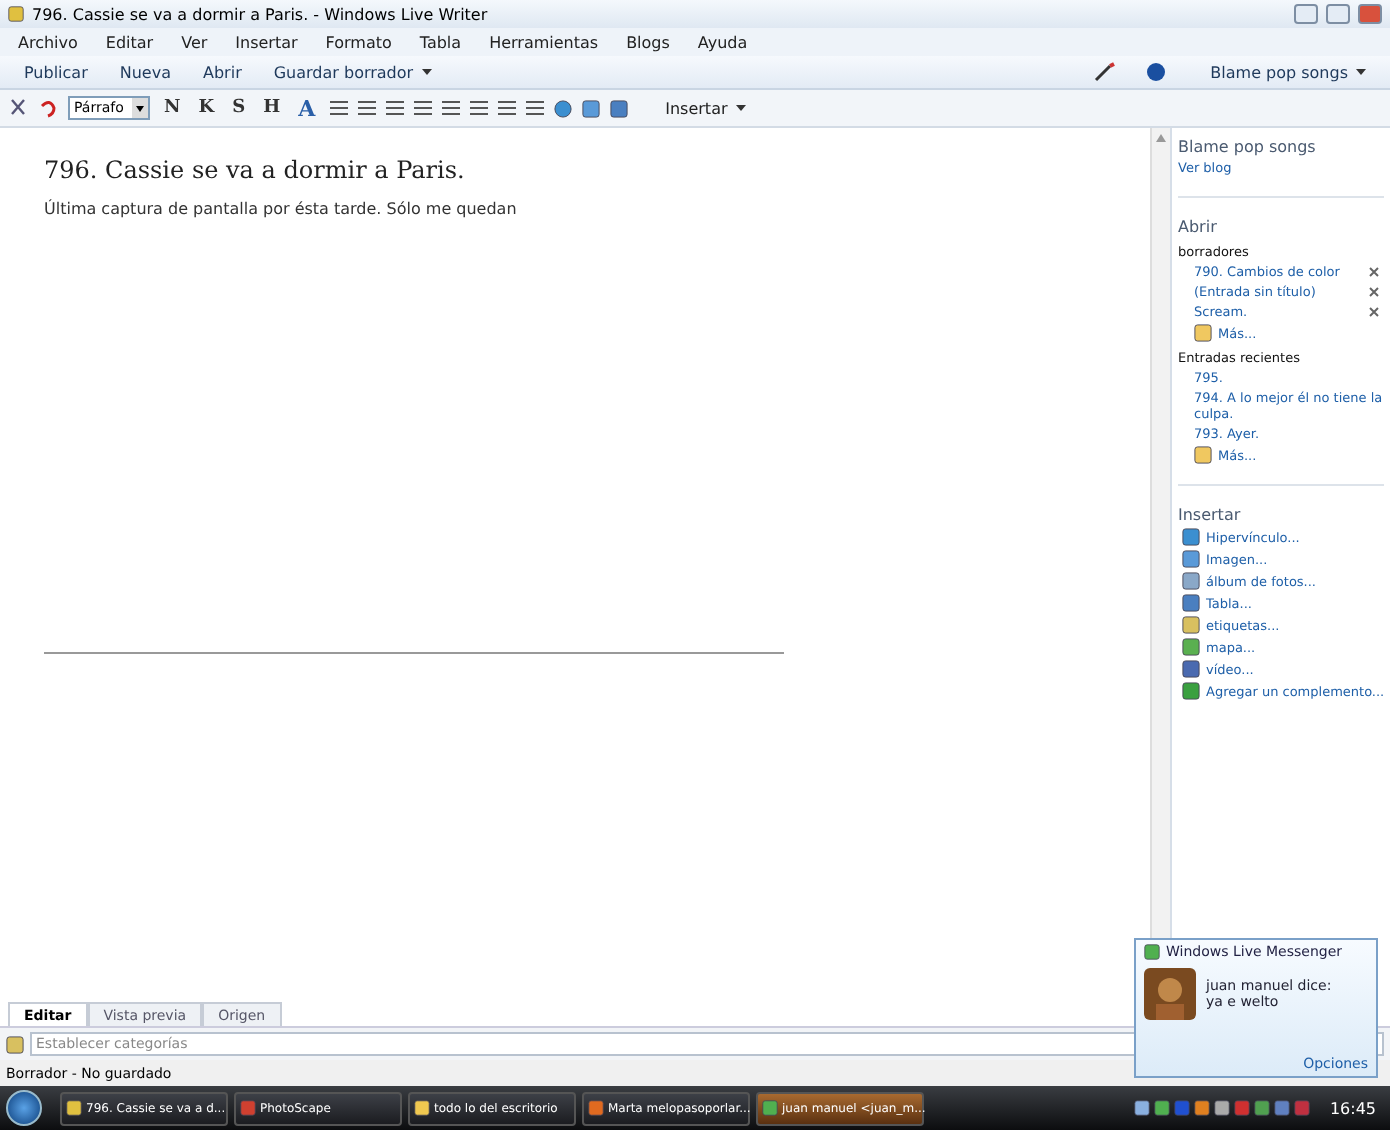  Describe the element at coordinates (648, 42) in the screenshot. I see `menu-item: Blogs` at that location.